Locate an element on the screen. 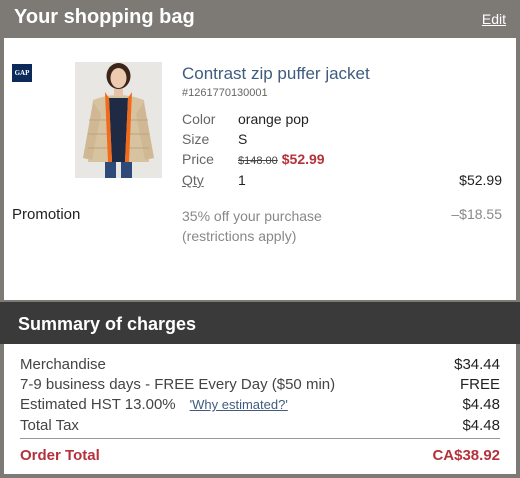  total-tax-row: Total Tax $4.48 is located at coordinates (260, 427).